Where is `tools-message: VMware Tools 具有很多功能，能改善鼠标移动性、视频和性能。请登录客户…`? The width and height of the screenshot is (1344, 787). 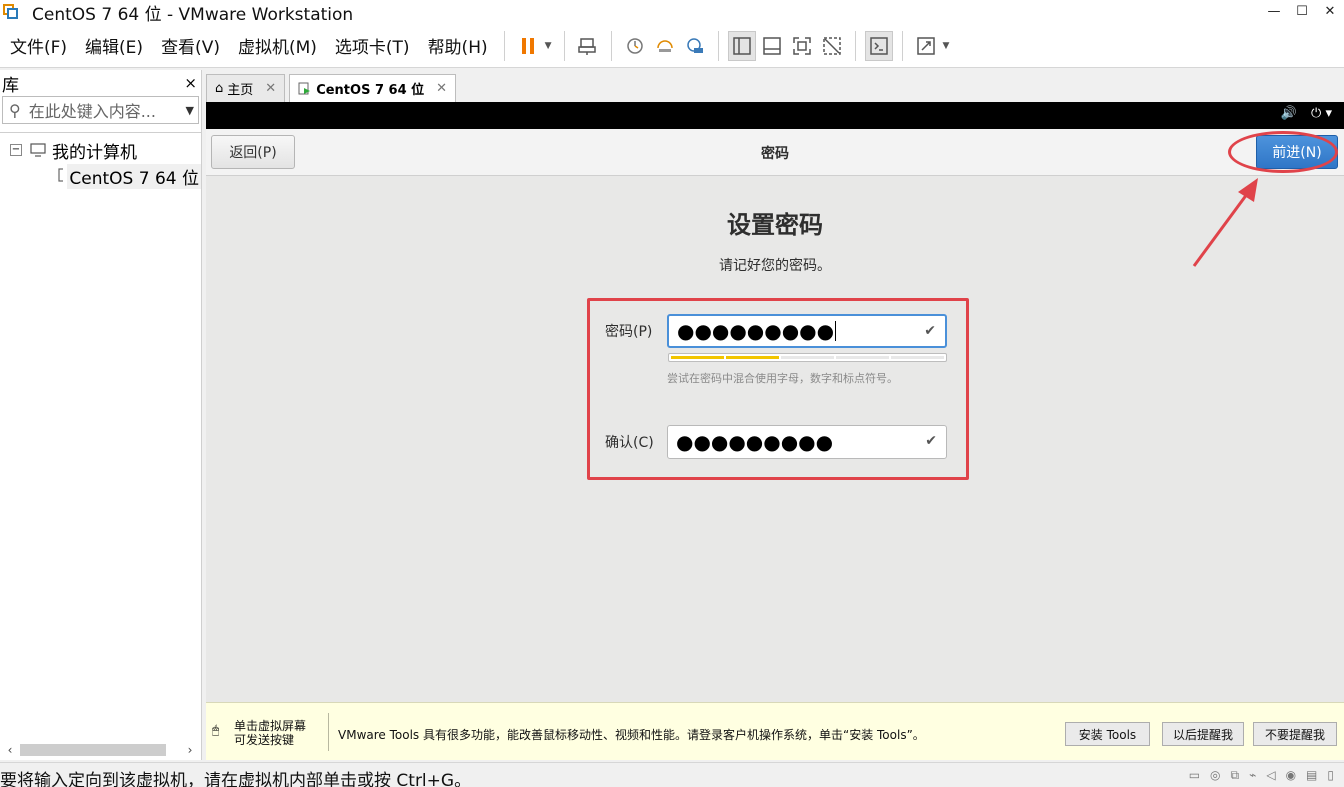 tools-message: VMware Tools 具有很多功能，能改善鼠标移动性、视频和性能。请登录客户… is located at coordinates (631, 735).